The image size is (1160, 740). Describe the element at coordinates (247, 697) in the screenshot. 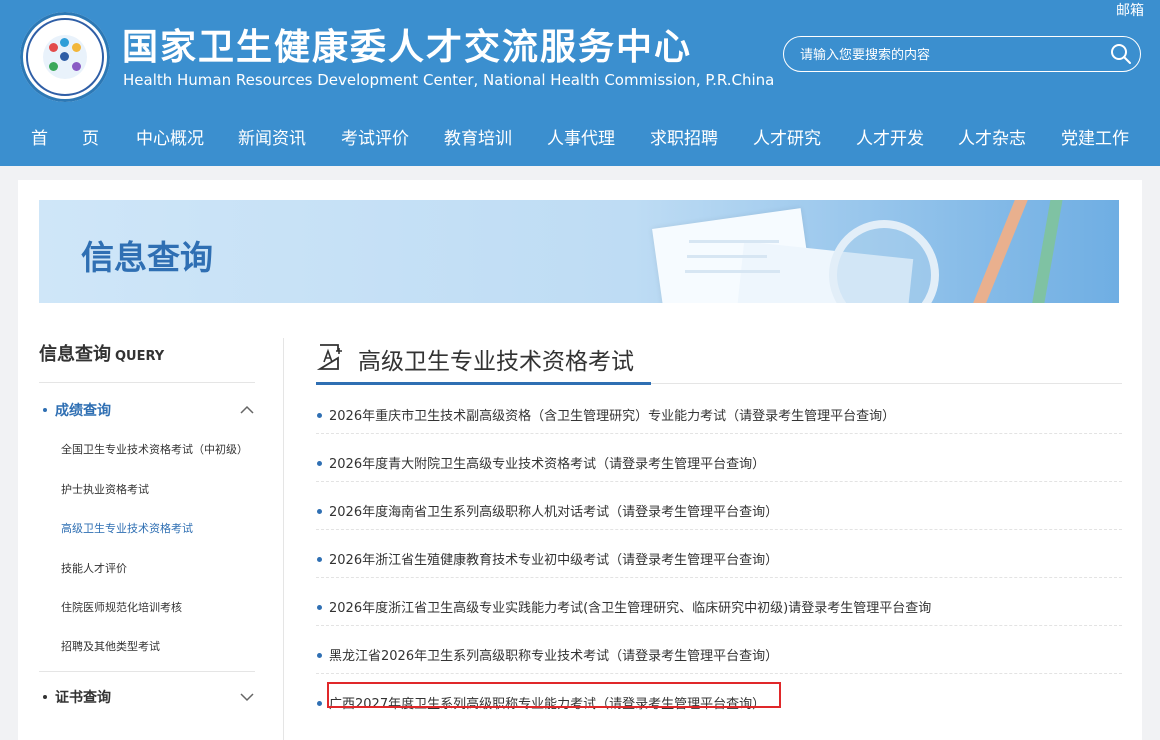

I see `chevron-down-icon` at that location.